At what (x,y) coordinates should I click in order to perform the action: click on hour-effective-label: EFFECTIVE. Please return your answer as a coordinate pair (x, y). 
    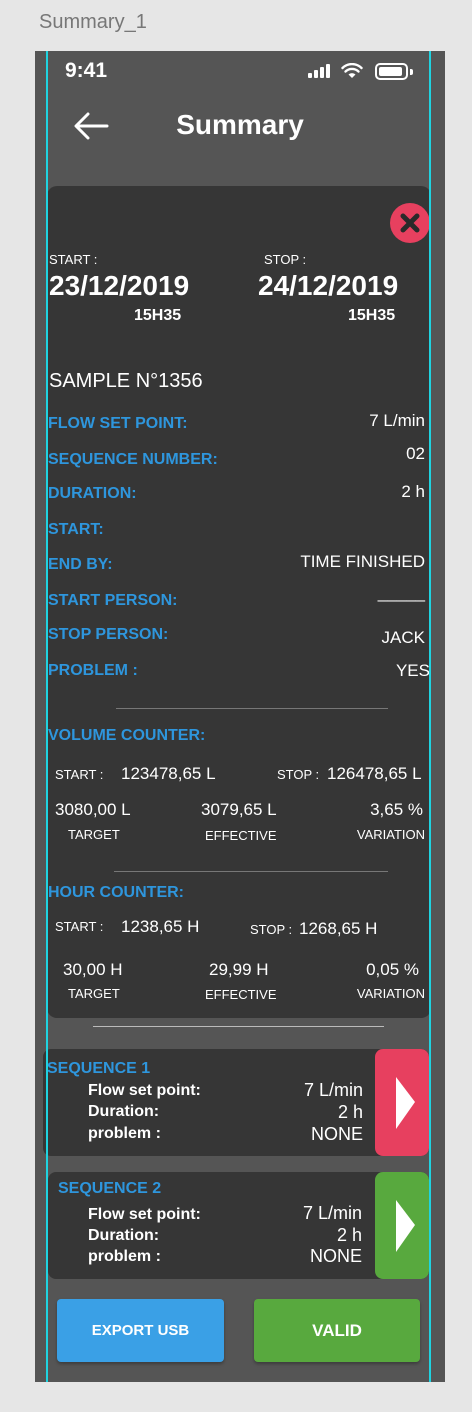
    Looking at the image, I should click on (241, 994).